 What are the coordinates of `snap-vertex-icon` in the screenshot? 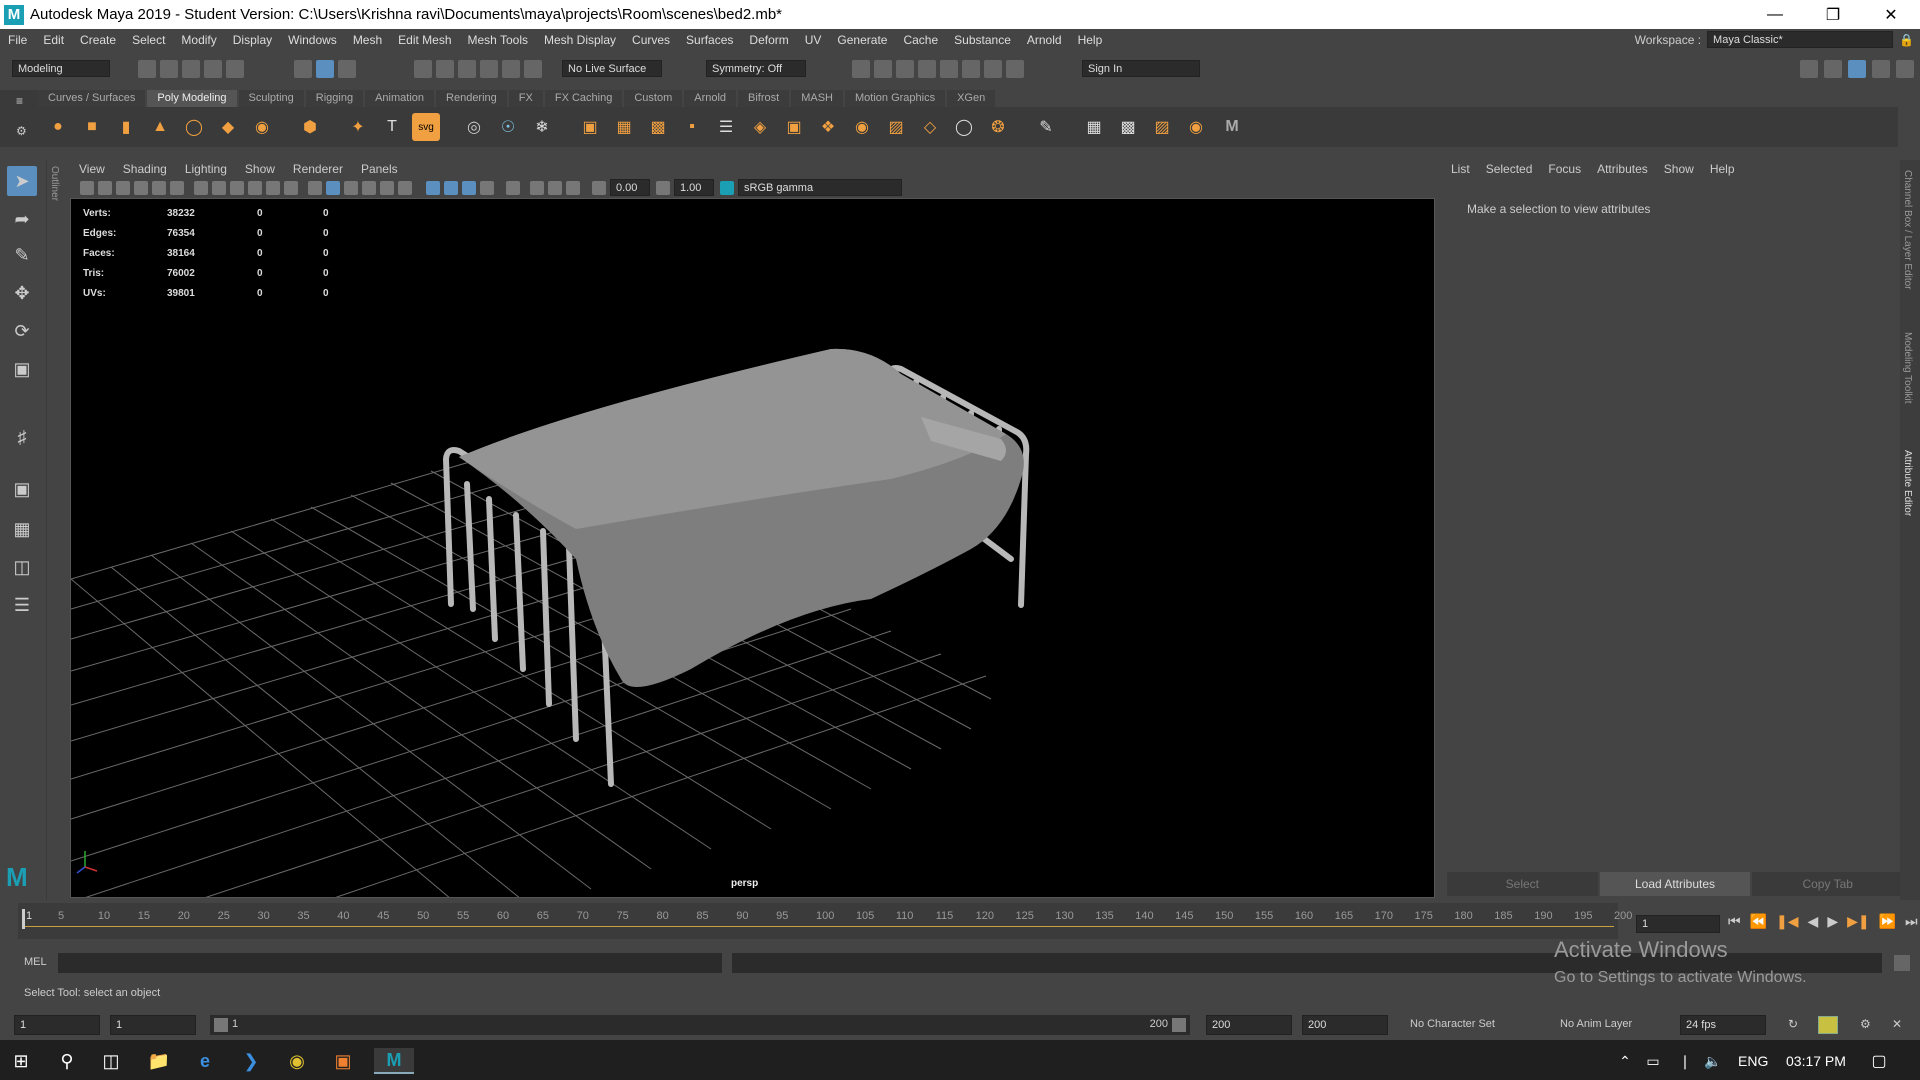 It's located at (533, 69).